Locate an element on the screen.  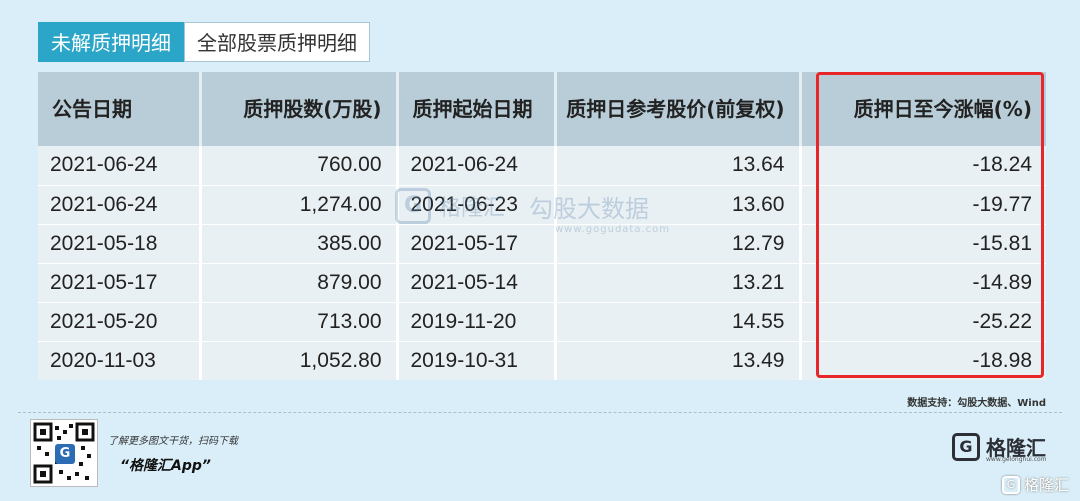
corner-watermark: G 格隆汇 is located at coordinates (1035, 484).